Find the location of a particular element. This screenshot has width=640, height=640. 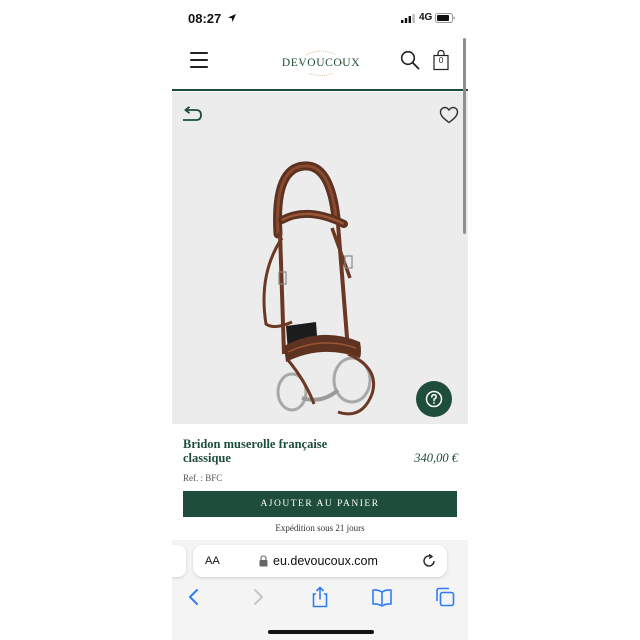

search-icon is located at coordinates (410, 60).